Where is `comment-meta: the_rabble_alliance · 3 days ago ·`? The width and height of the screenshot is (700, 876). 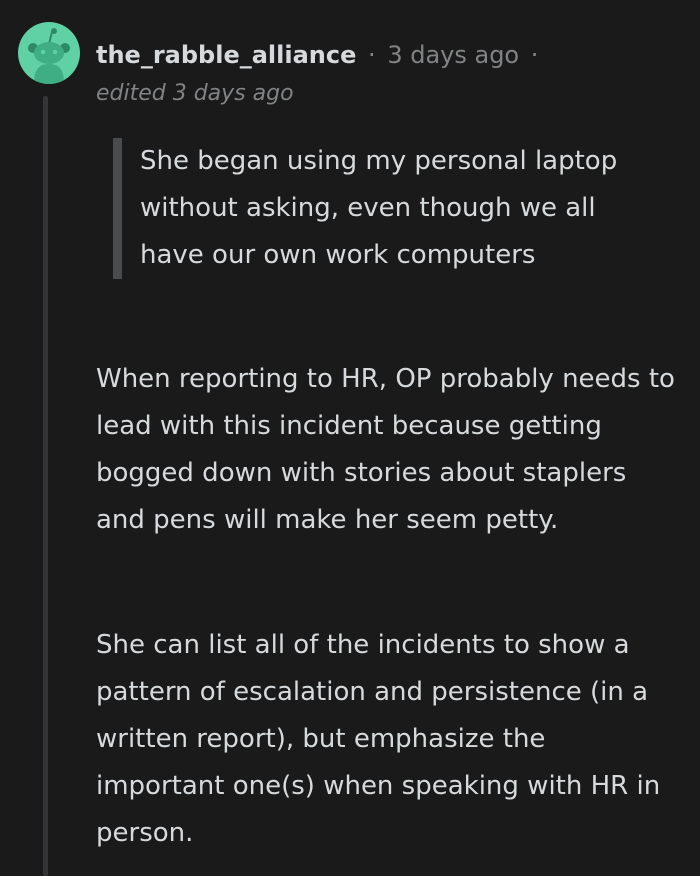
comment-meta: the_rabble_alliance · 3 days ago · is located at coordinates (319, 55).